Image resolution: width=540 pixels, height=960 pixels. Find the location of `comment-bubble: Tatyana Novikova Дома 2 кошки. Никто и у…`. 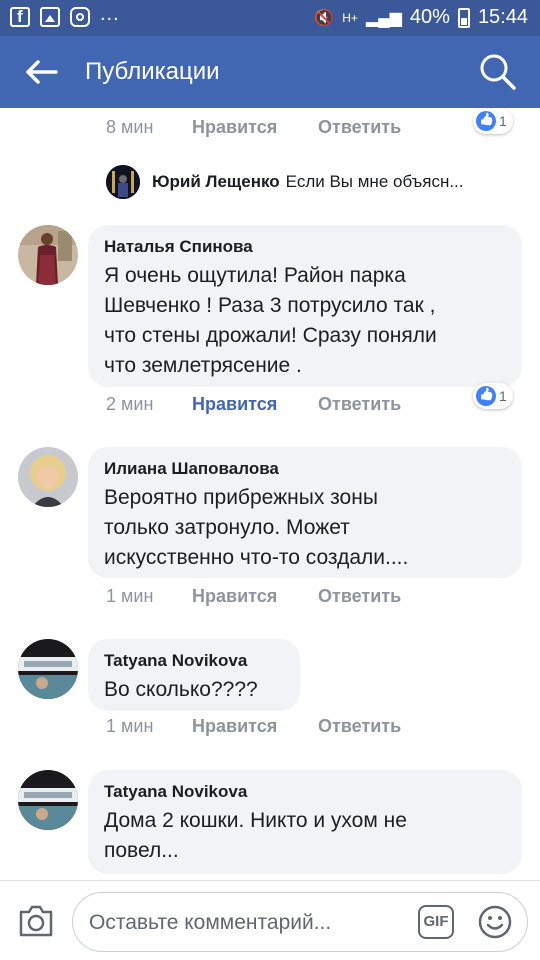

comment-bubble: Tatyana Novikova Дома 2 кошки. Никто и у… is located at coordinates (305, 822).